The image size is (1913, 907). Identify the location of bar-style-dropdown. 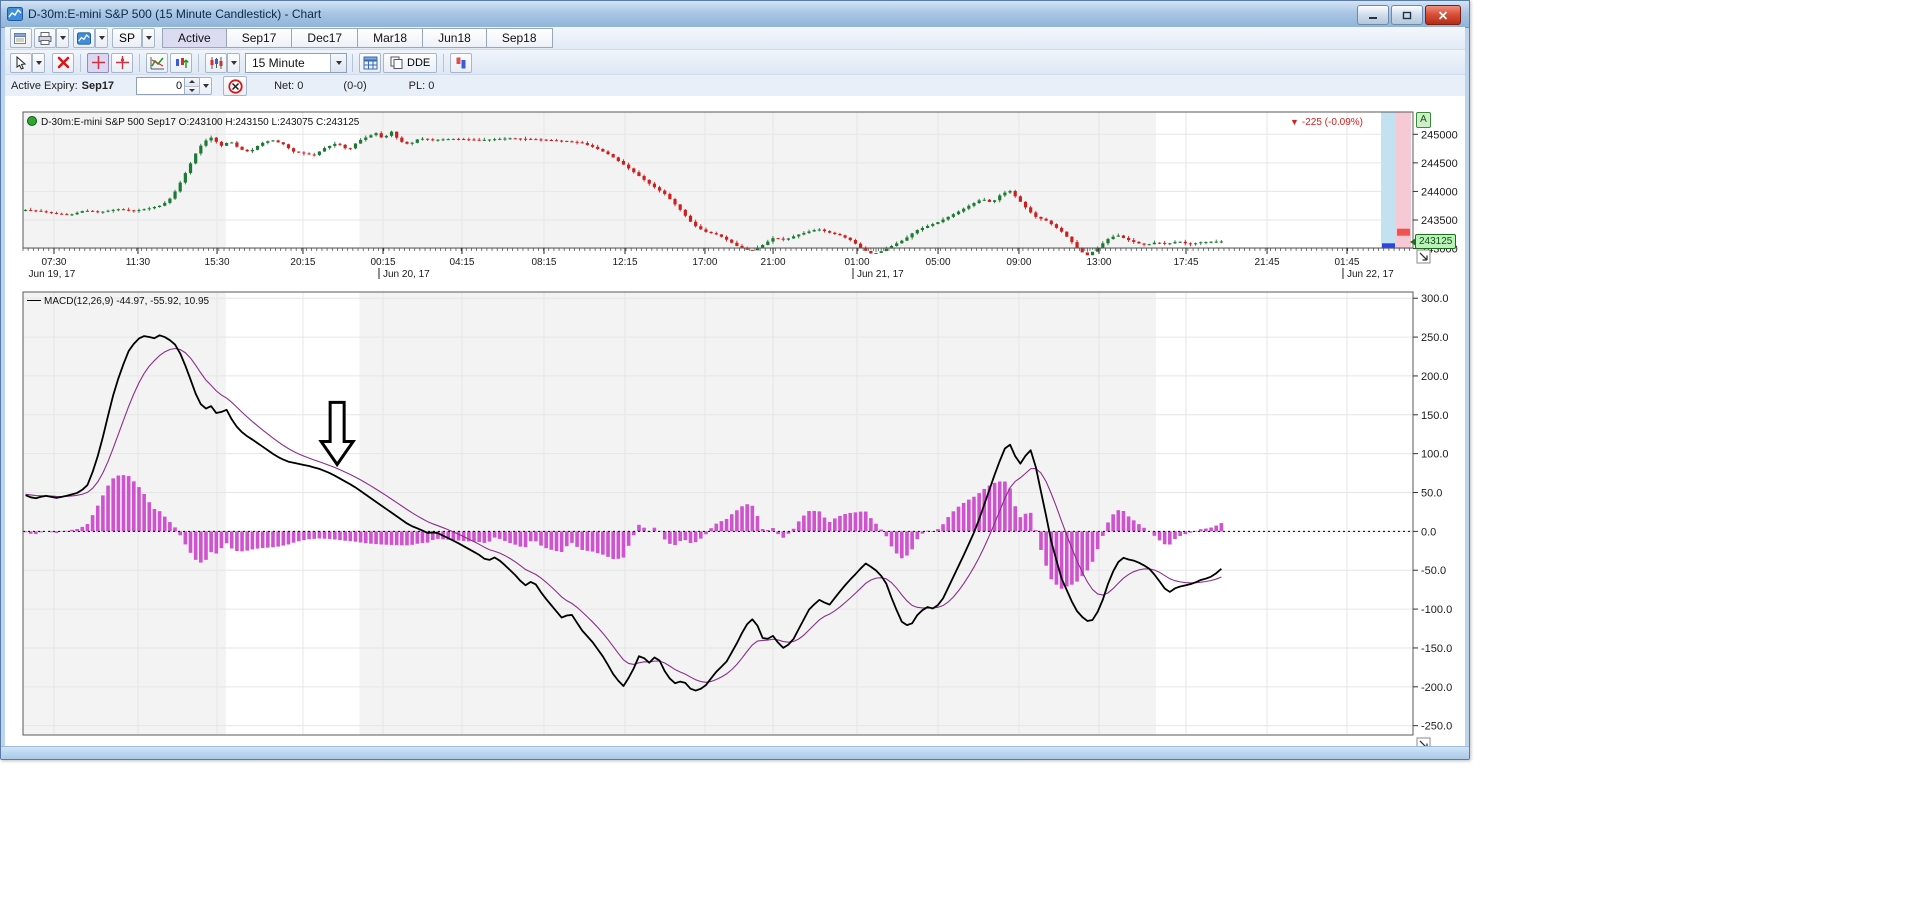
(233, 62).